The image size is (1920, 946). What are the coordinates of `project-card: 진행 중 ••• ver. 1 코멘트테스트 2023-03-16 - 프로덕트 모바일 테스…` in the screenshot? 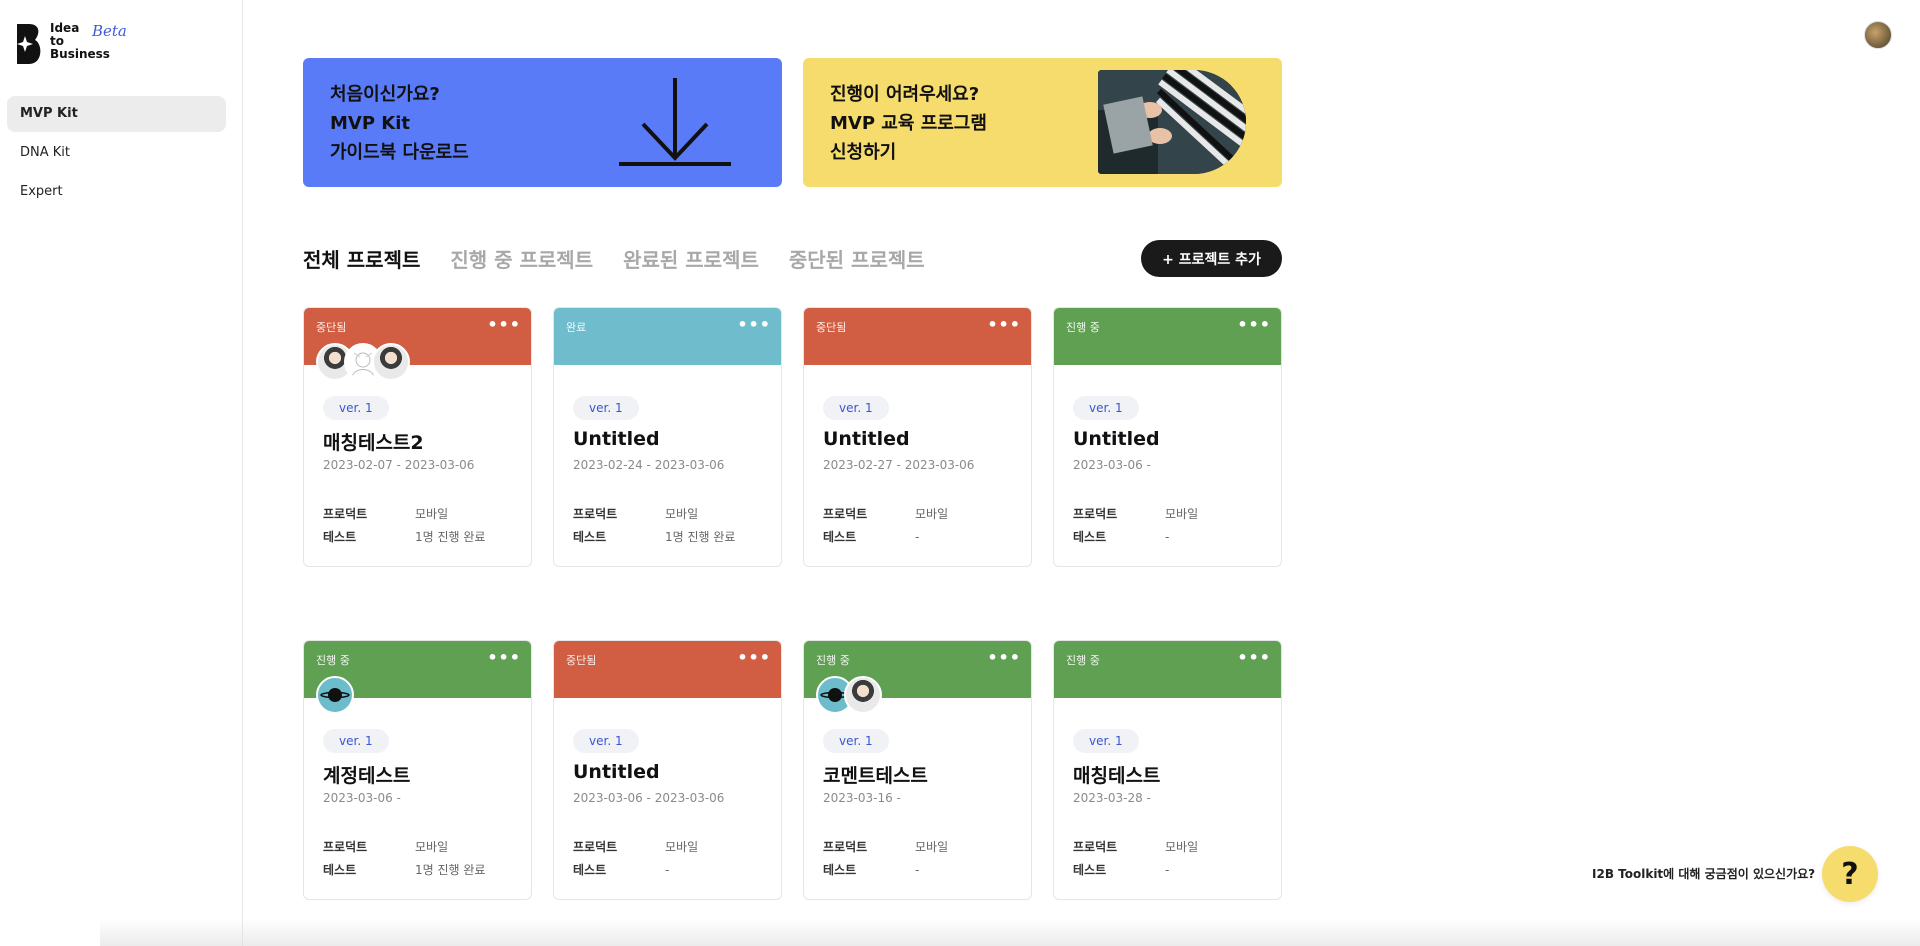 It's located at (917, 770).